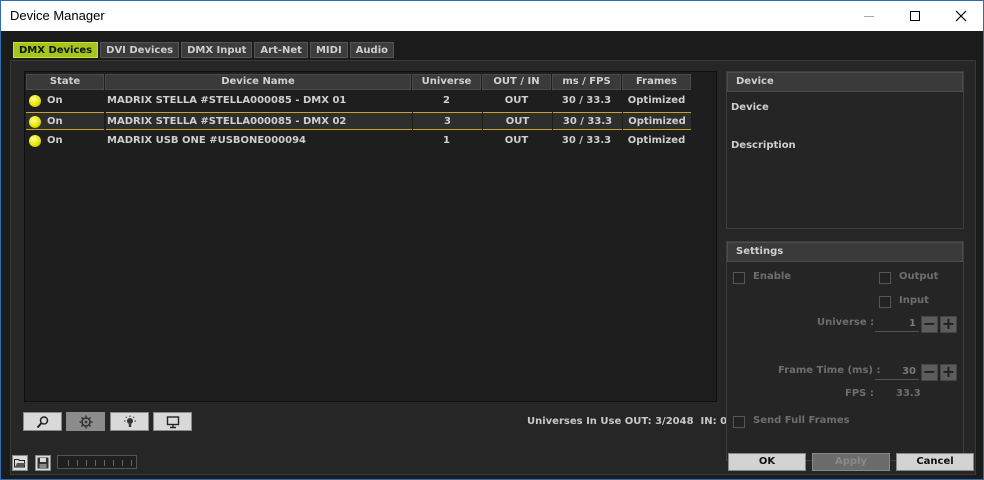 The width and height of the screenshot is (984, 480). What do you see at coordinates (929, 372) in the screenshot?
I see `frame-time-decrement-button: −` at bounding box center [929, 372].